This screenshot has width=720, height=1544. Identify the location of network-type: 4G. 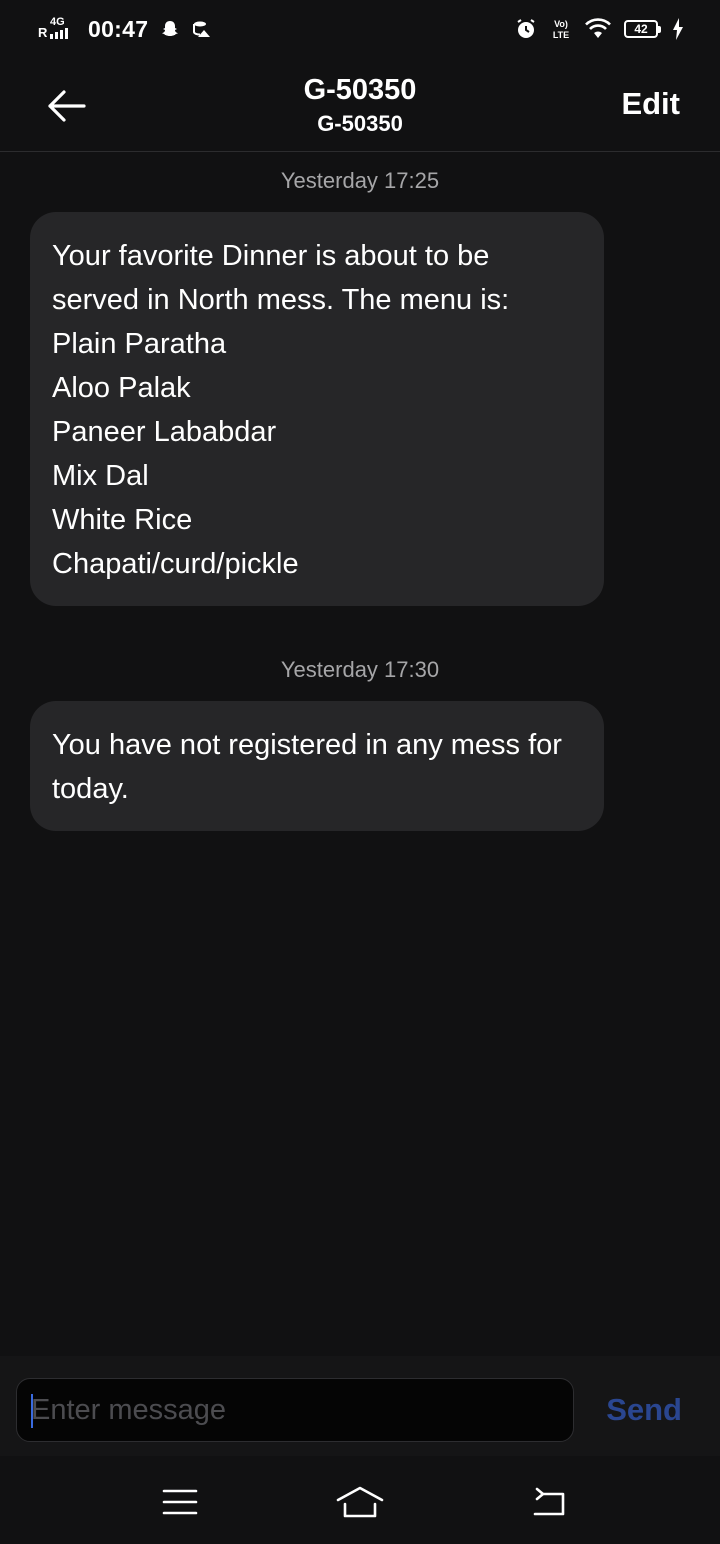
(57, 22).